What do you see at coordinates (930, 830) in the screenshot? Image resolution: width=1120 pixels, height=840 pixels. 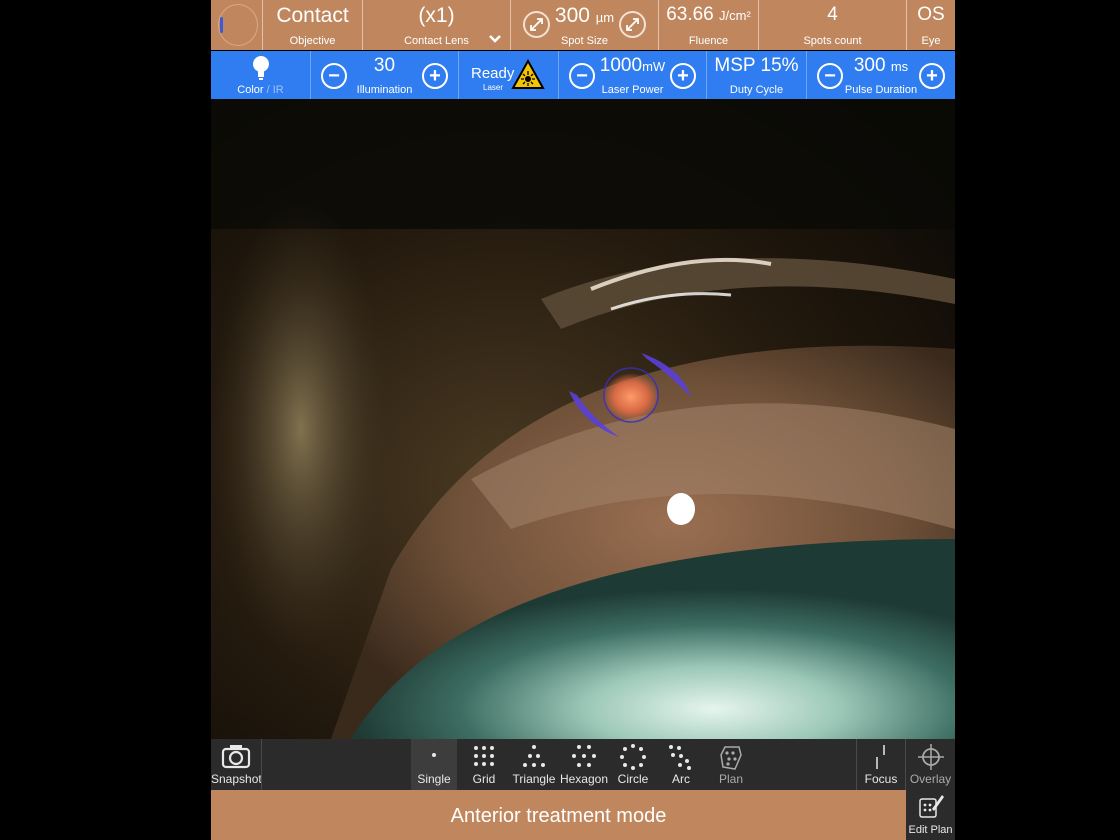 I see `edit-plan-label: Edit Plan` at bounding box center [930, 830].